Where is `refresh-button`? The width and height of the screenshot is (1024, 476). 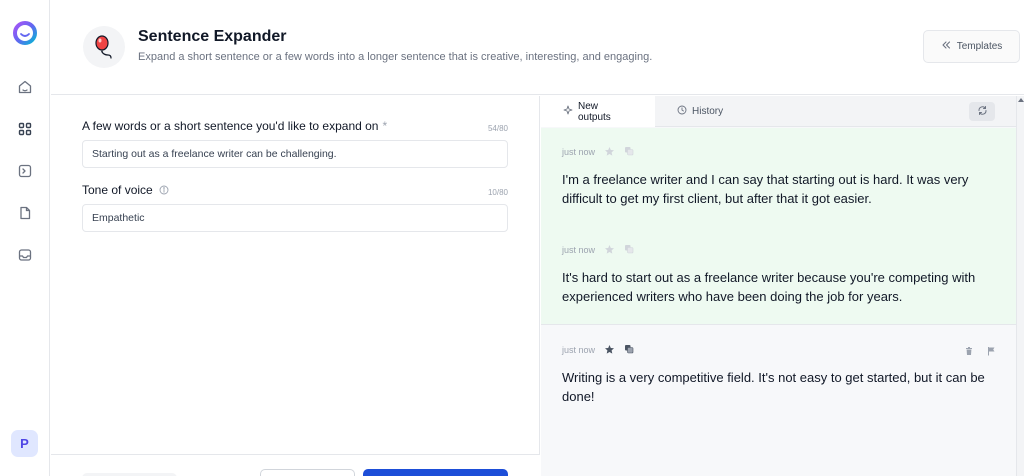 refresh-button is located at coordinates (982, 111).